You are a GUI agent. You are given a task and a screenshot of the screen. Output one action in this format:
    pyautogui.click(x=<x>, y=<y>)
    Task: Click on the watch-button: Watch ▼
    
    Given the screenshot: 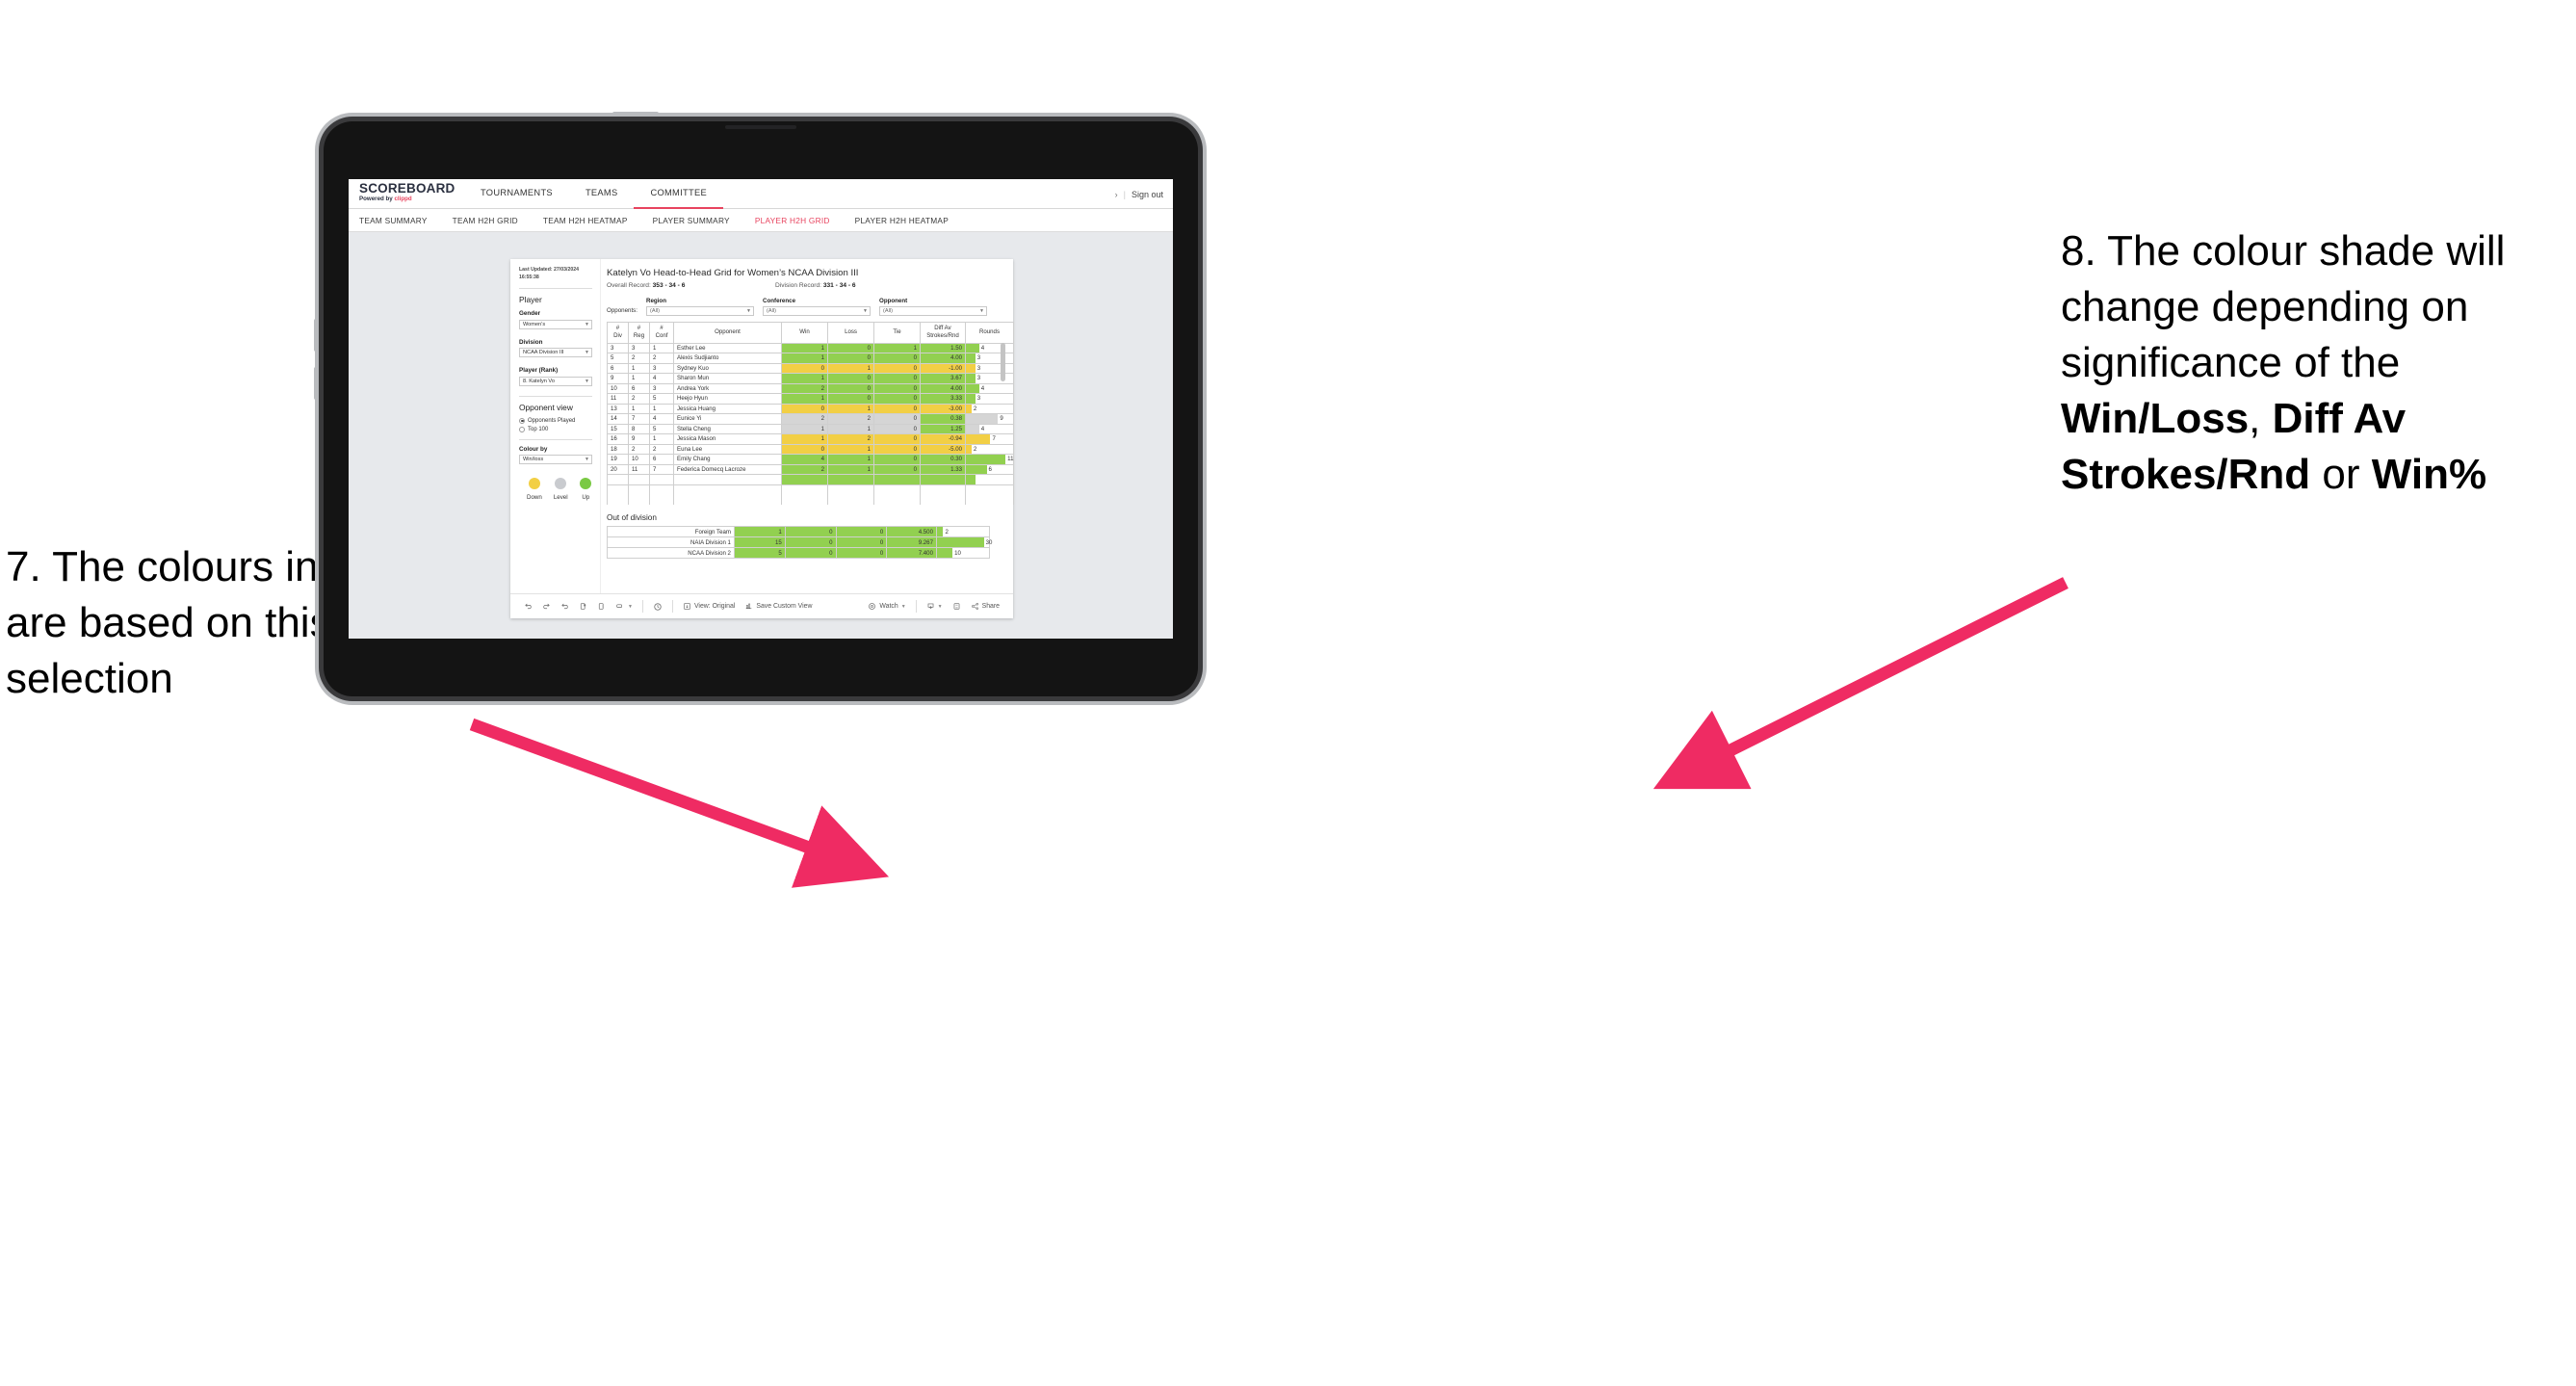 What is the action you would take?
    pyautogui.click(x=886, y=606)
    